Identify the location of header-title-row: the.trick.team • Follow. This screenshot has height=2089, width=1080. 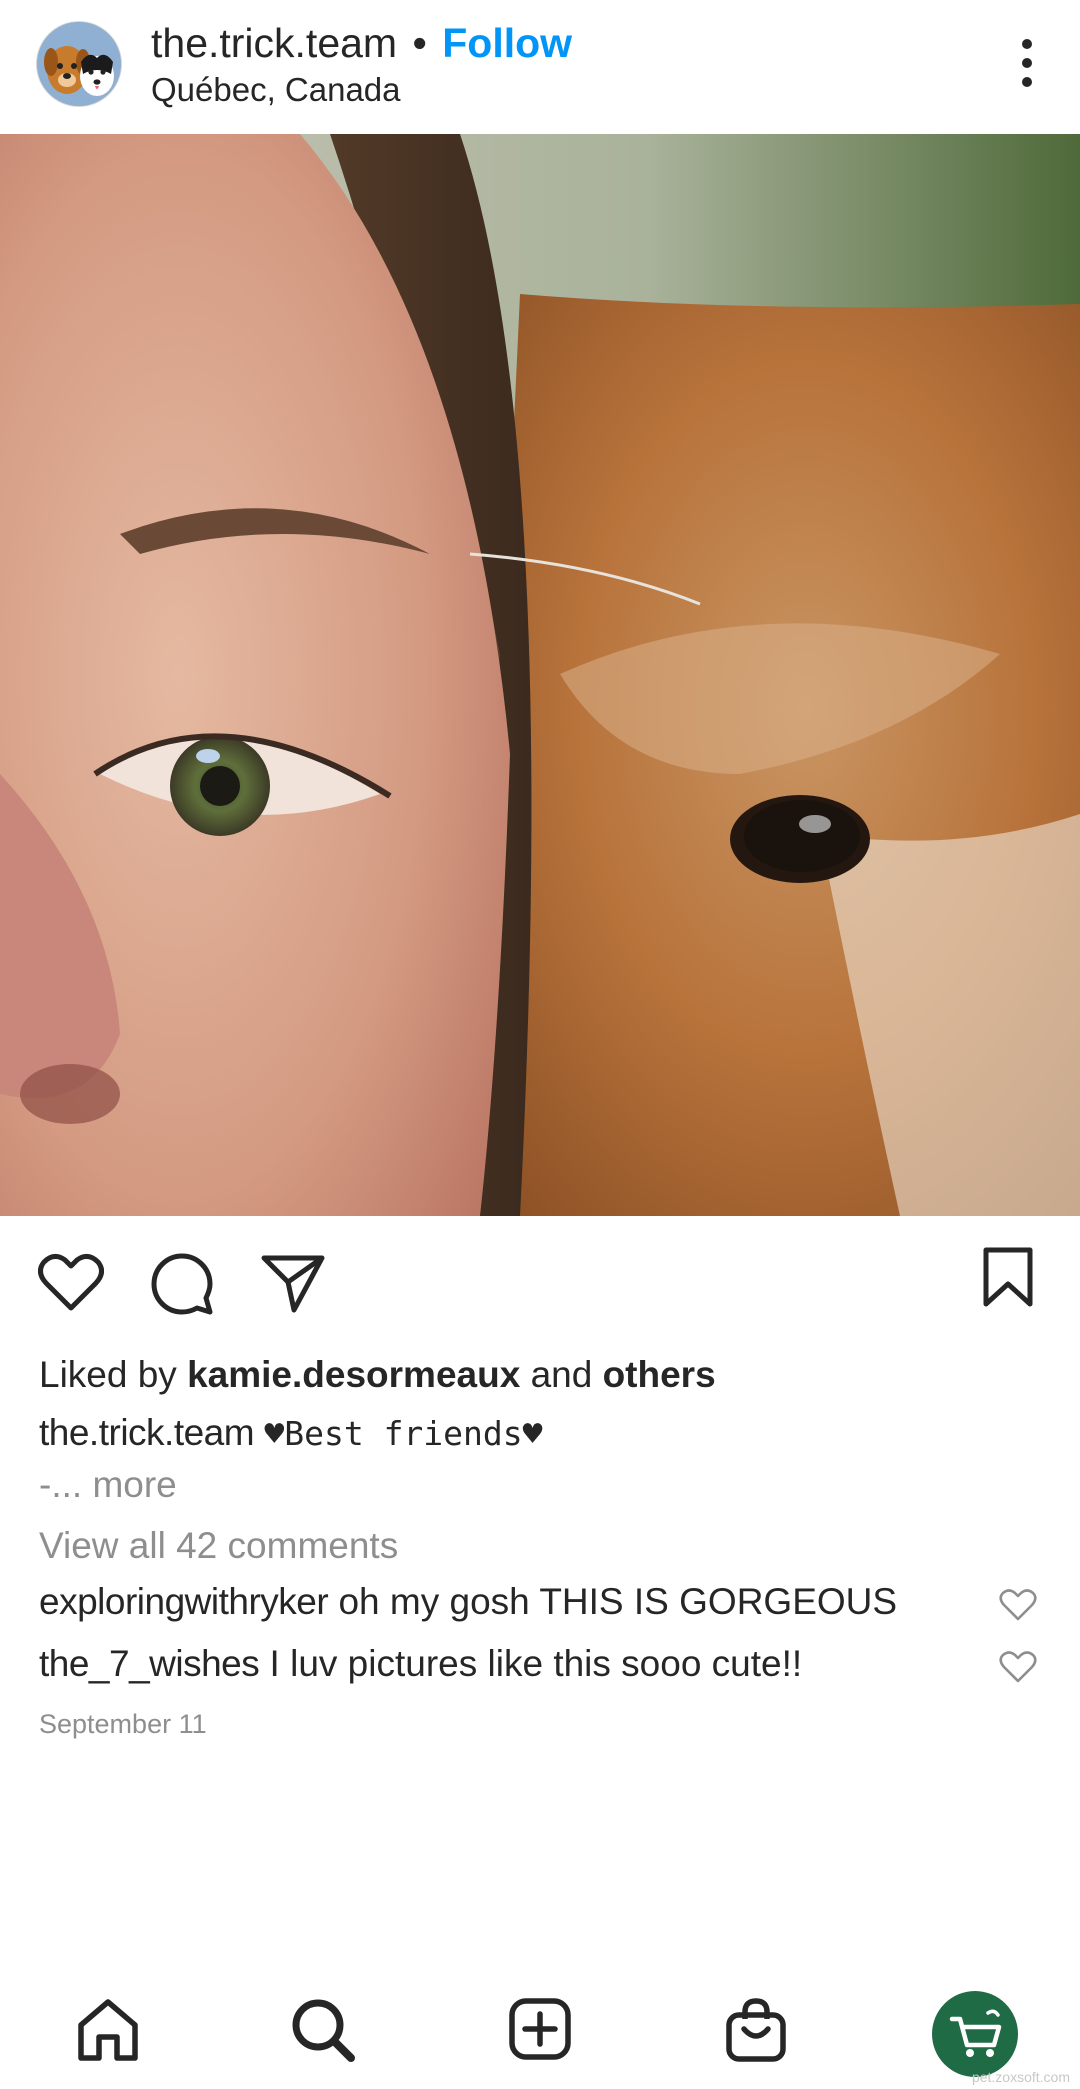
(361, 43).